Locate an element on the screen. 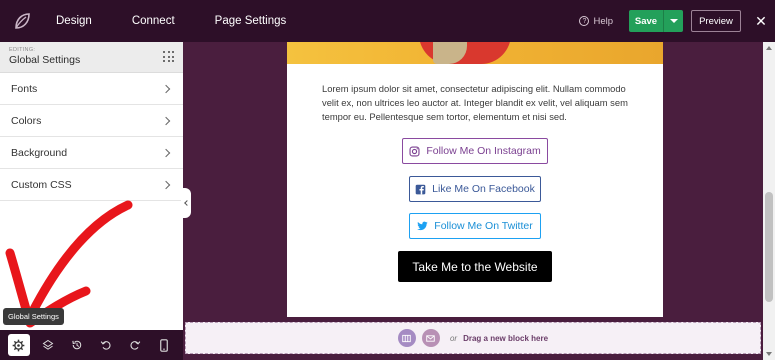 This screenshot has height=360, width=775. facebook-icon is located at coordinates (420, 189).